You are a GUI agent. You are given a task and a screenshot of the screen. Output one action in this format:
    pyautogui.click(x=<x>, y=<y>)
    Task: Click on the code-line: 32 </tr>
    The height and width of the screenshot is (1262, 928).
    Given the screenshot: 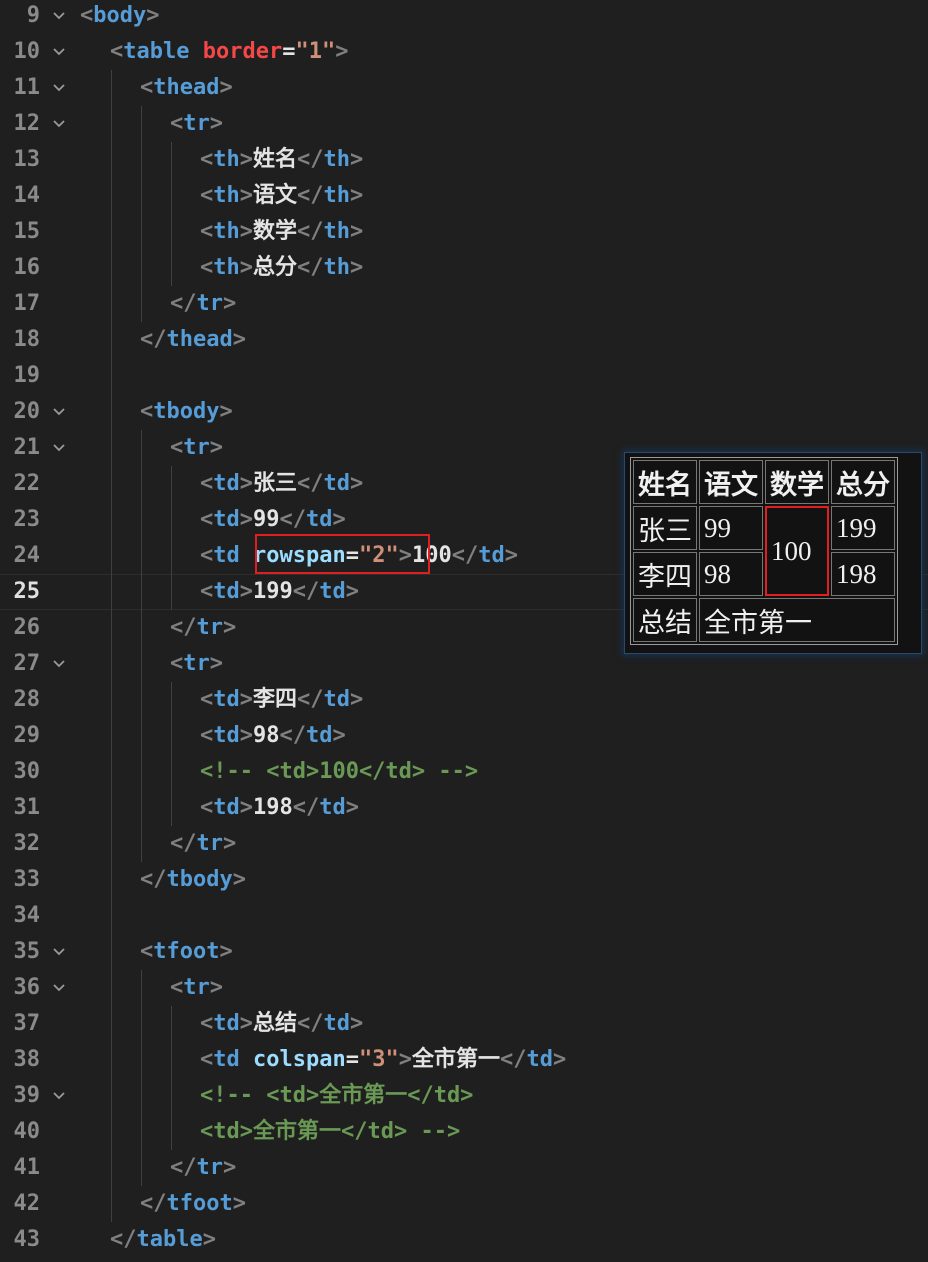 What is the action you would take?
    pyautogui.click(x=464, y=844)
    